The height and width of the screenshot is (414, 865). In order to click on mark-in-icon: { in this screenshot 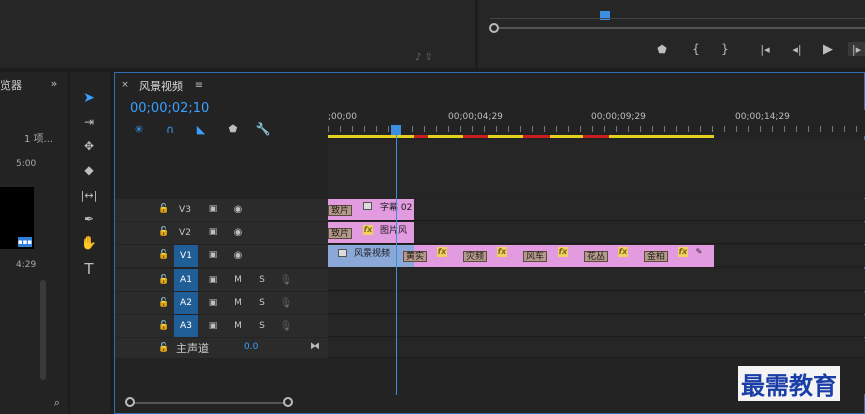, I will do `click(696, 49)`.